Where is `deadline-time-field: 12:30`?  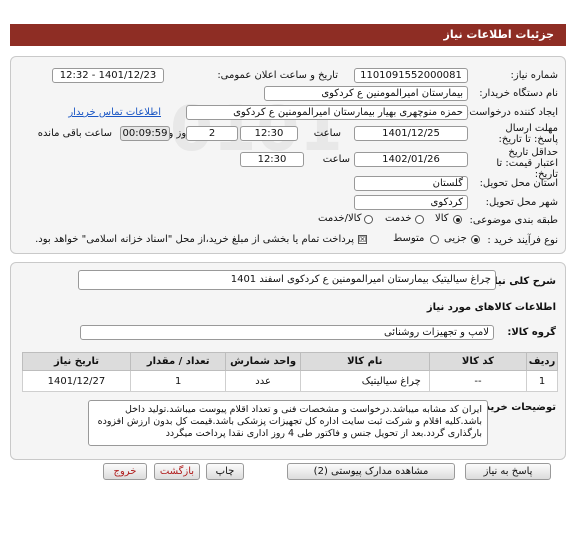 deadline-time-field: 12:30 is located at coordinates (269, 133).